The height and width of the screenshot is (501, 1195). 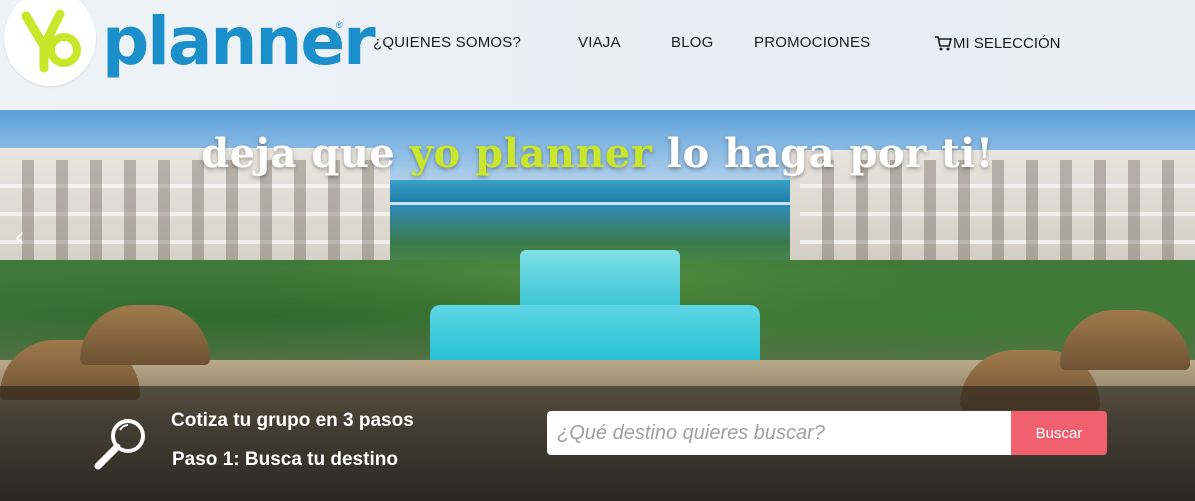 What do you see at coordinates (812, 42) in the screenshot?
I see `nav-promociones: PROMOCIONES` at bounding box center [812, 42].